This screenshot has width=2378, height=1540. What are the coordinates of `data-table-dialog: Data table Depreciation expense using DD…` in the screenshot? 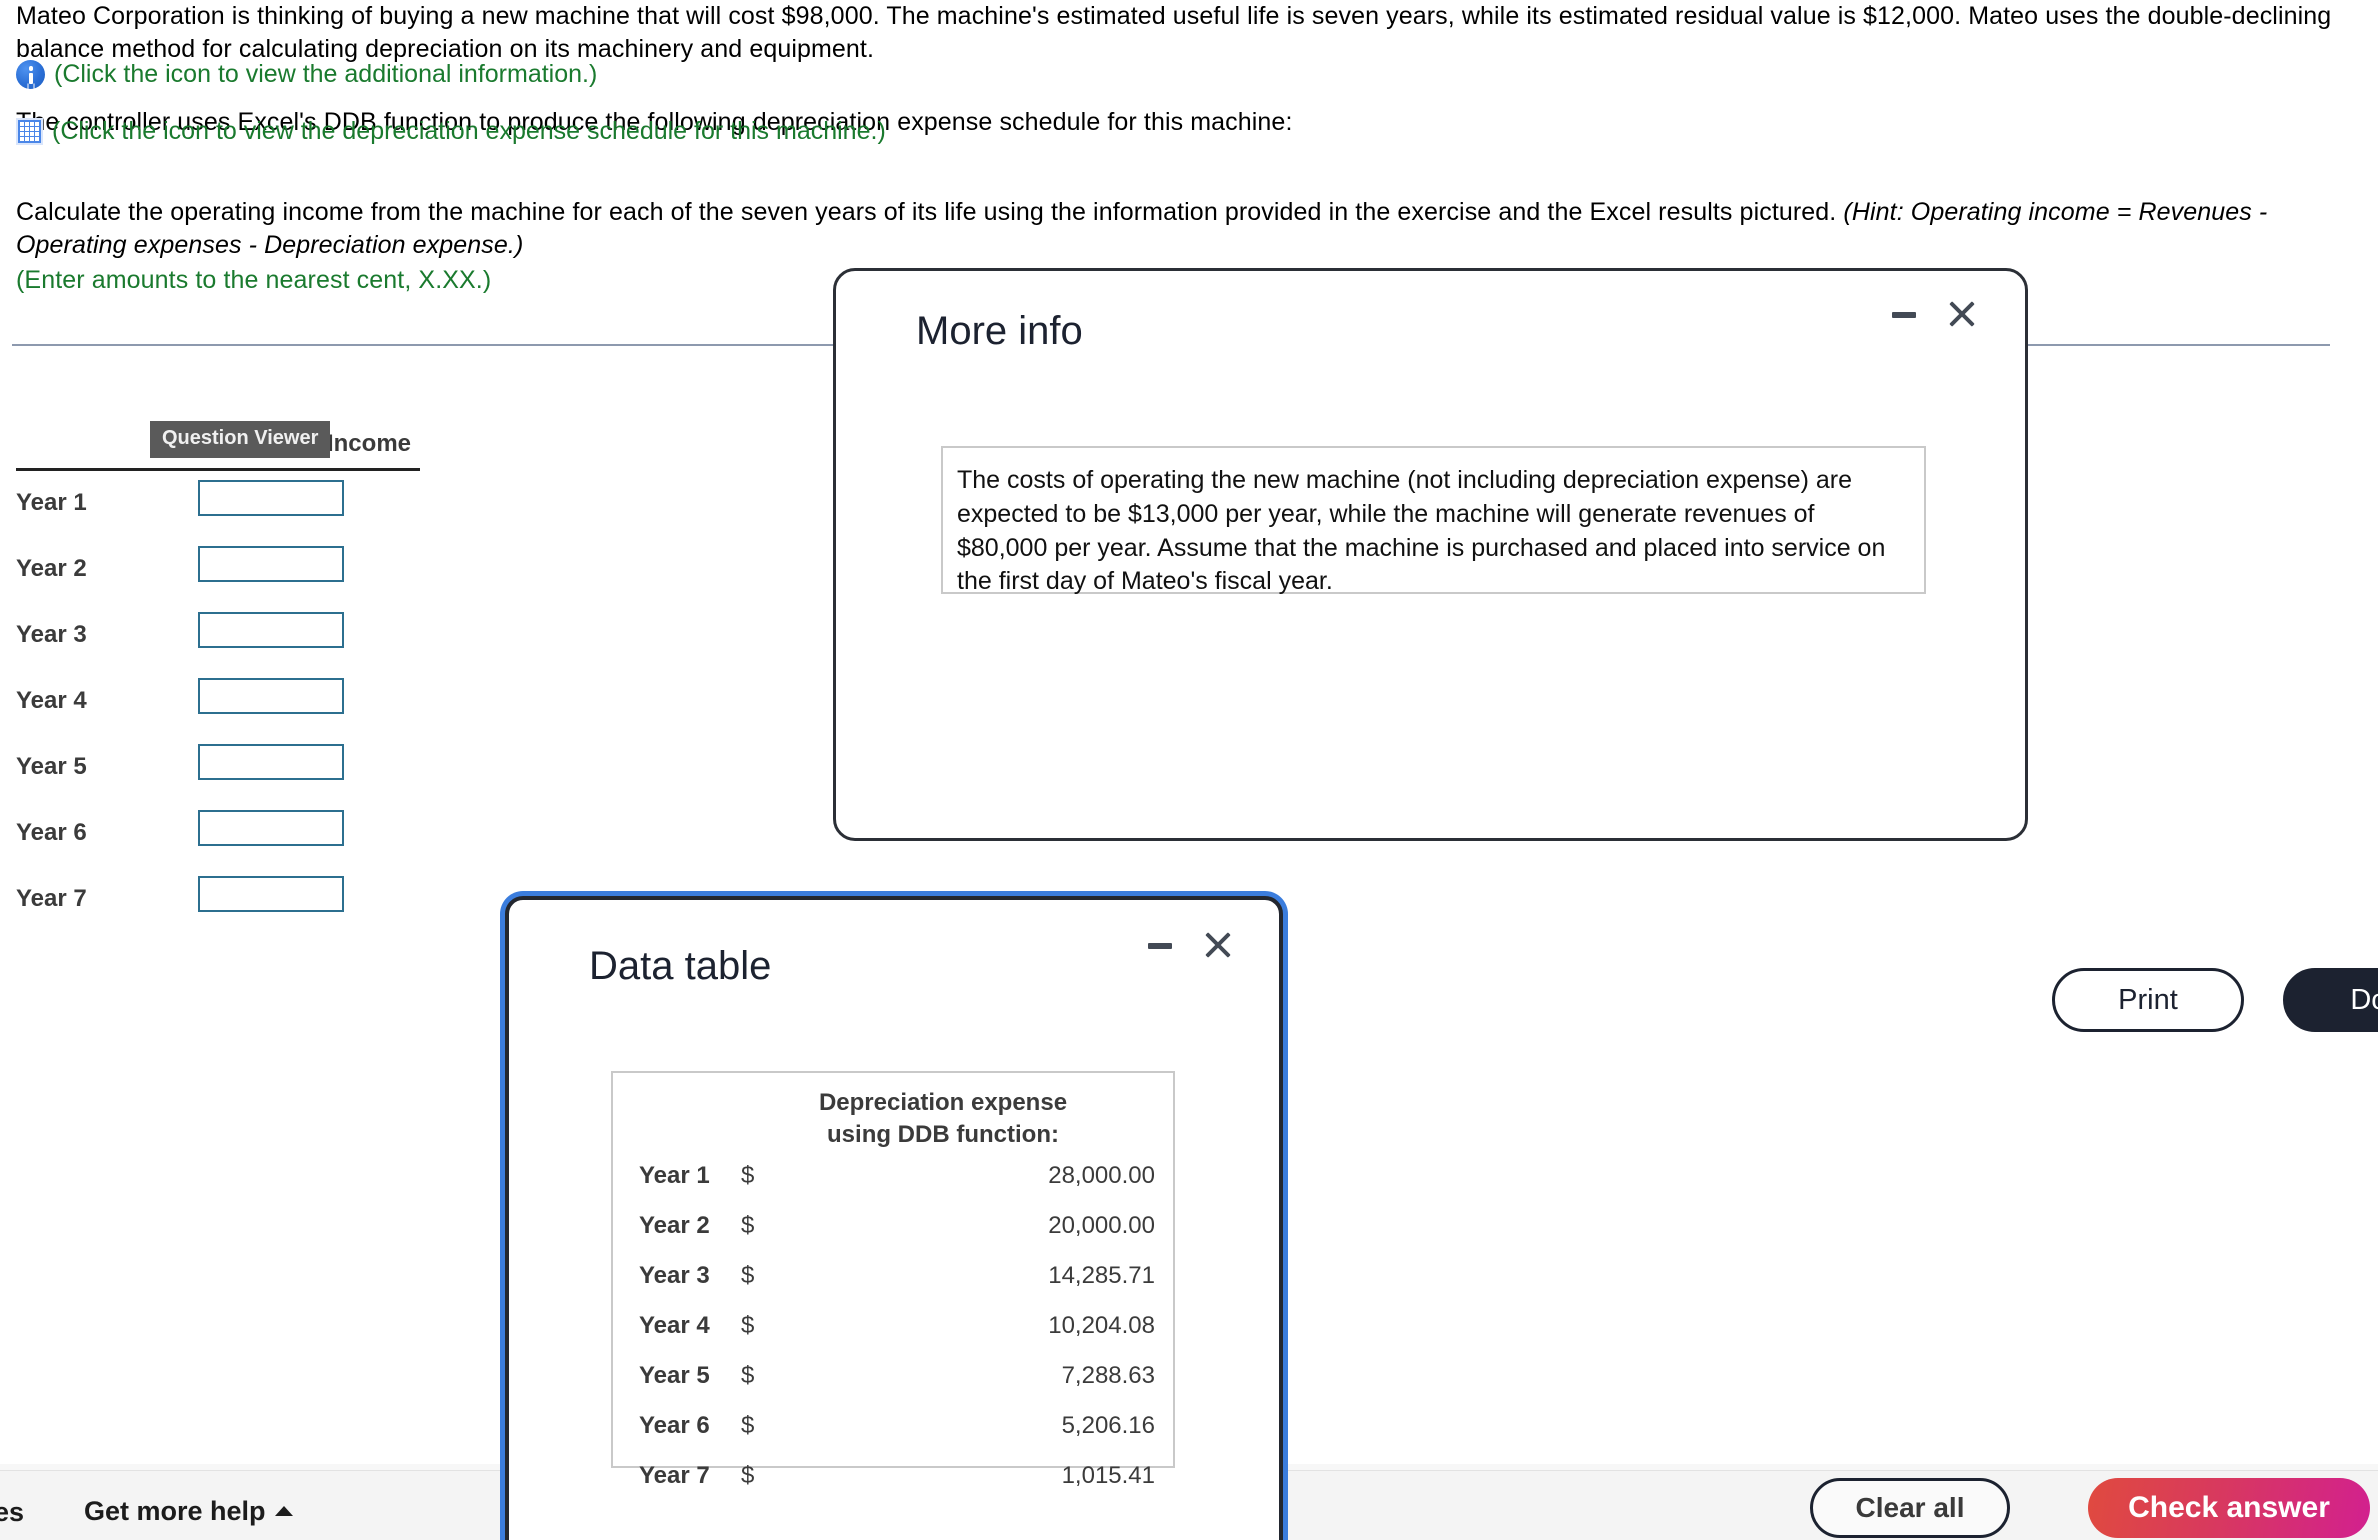 It's located at (894, 1218).